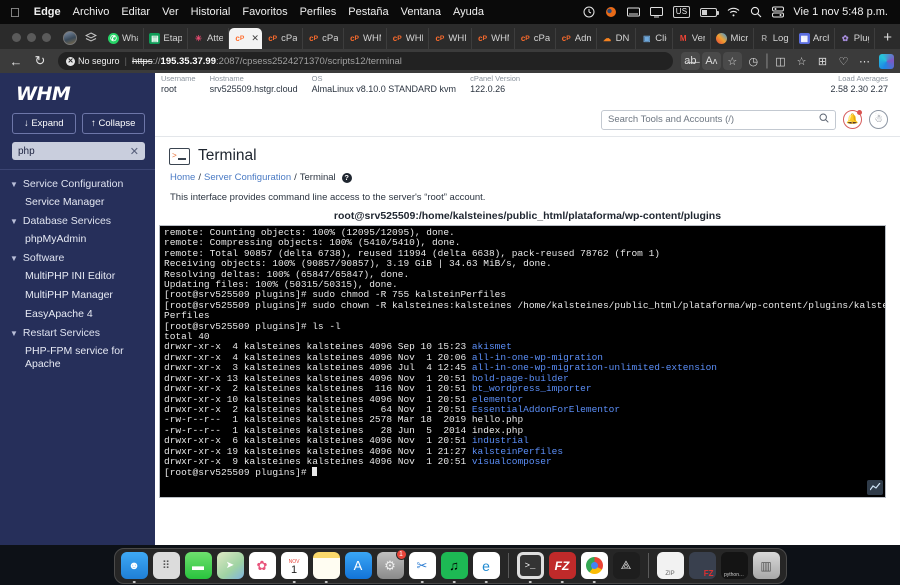 The height and width of the screenshot is (585, 900). Describe the element at coordinates (670, 565) in the screenshot. I see `zip-file-icon: ZIP` at that location.